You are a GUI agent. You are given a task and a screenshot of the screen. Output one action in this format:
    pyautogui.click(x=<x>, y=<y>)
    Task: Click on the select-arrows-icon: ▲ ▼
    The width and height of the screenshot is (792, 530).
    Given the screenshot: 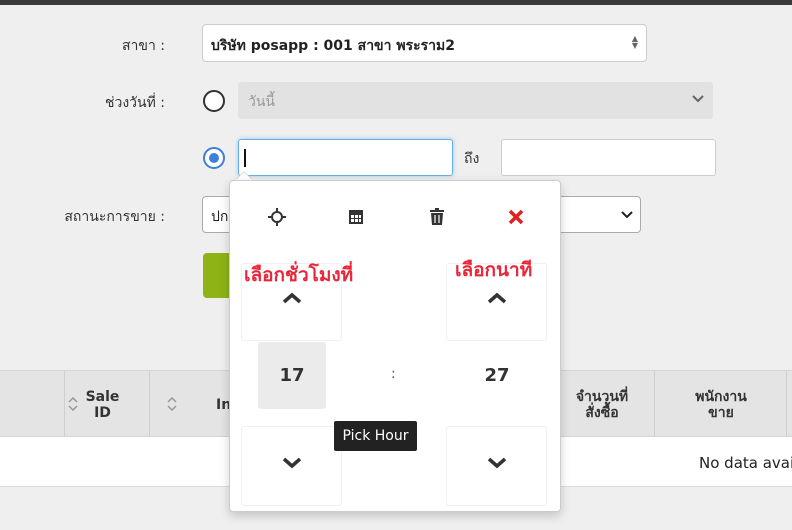 What is the action you would take?
    pyautogui.click(x=634, y=42)
    